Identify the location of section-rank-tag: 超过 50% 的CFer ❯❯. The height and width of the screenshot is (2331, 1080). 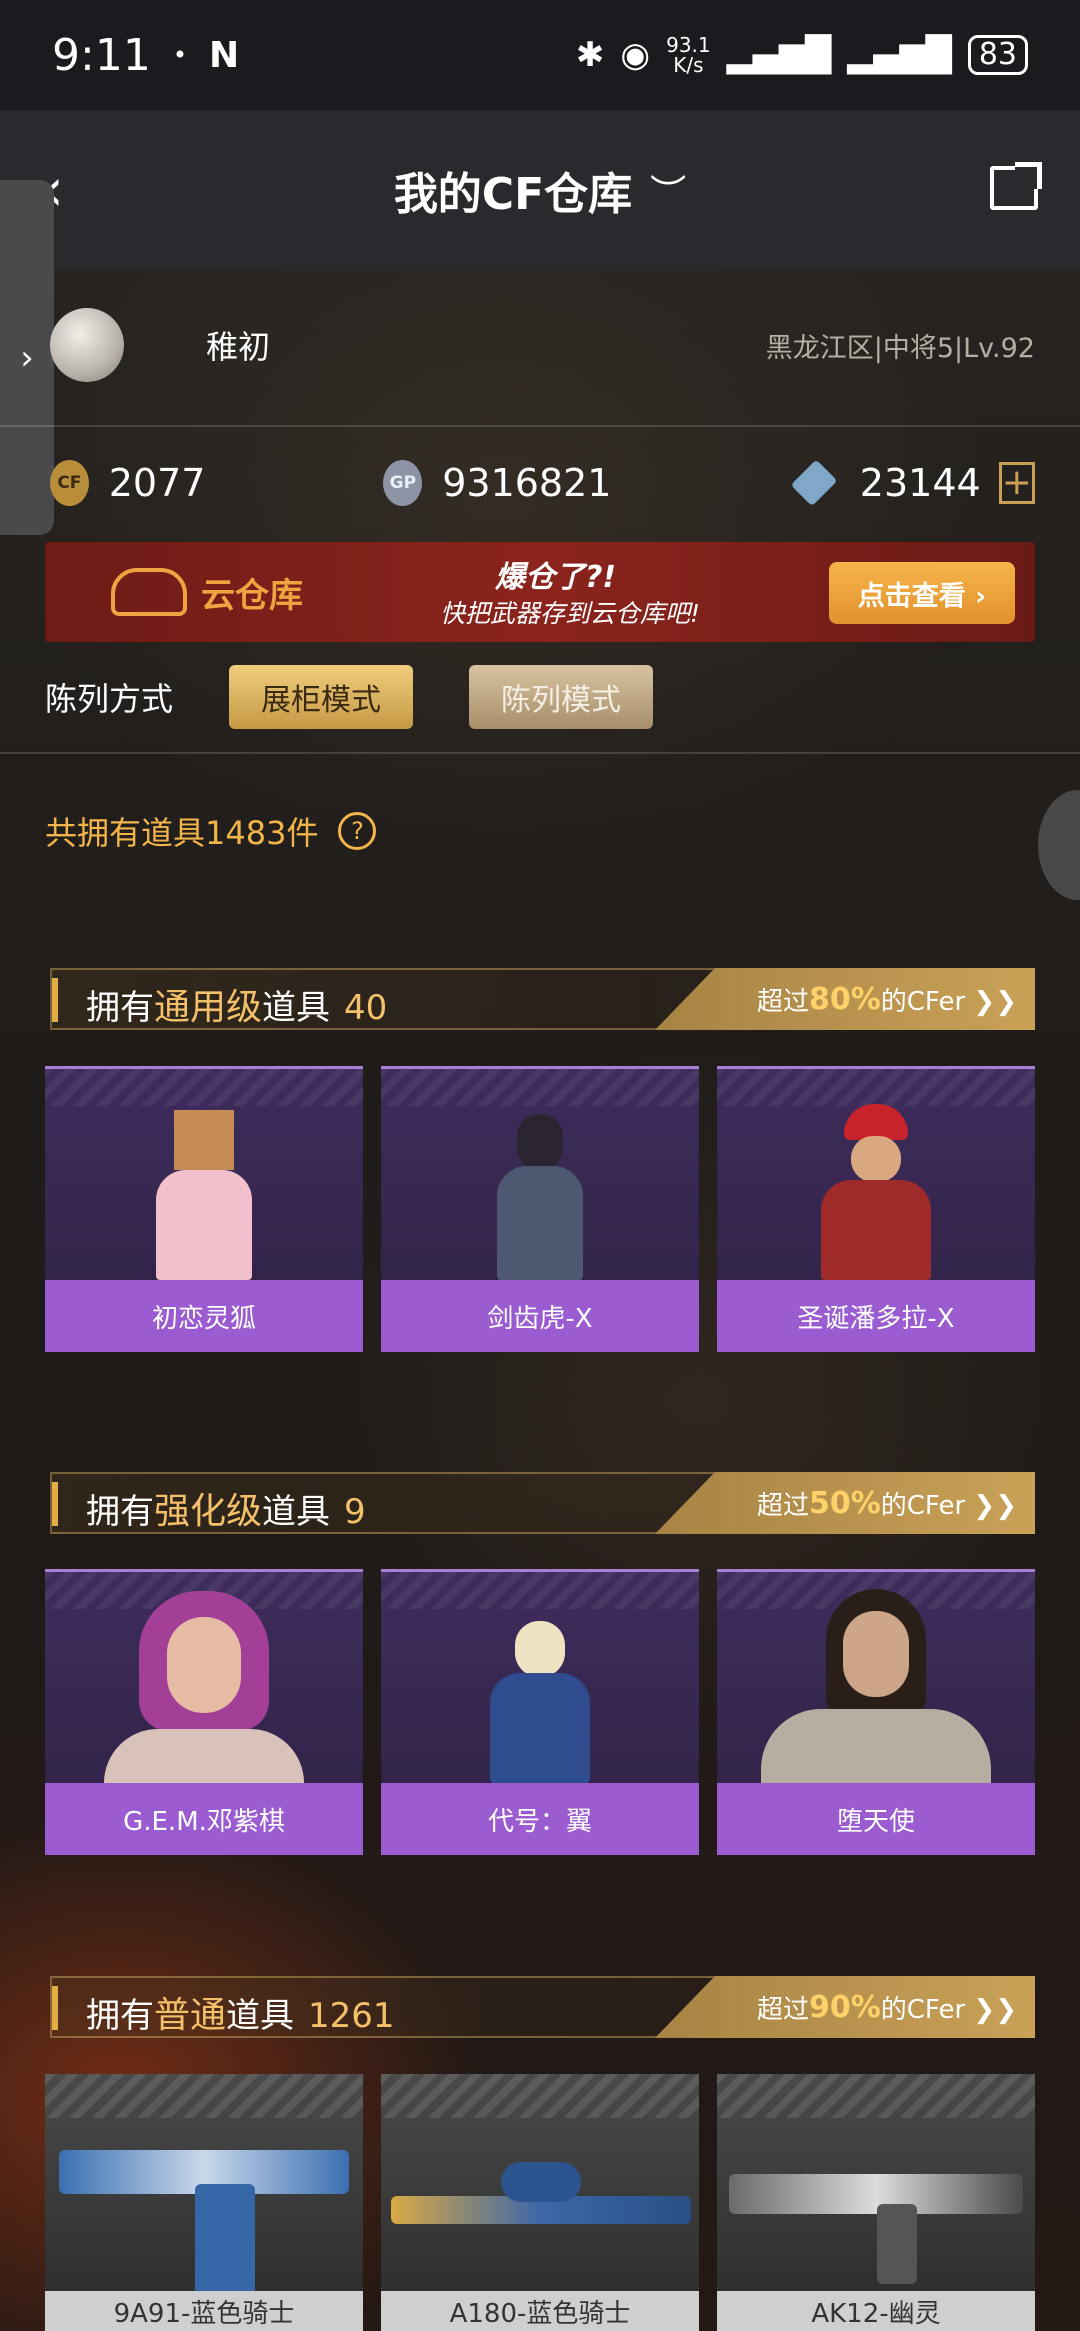
(845, 1503).